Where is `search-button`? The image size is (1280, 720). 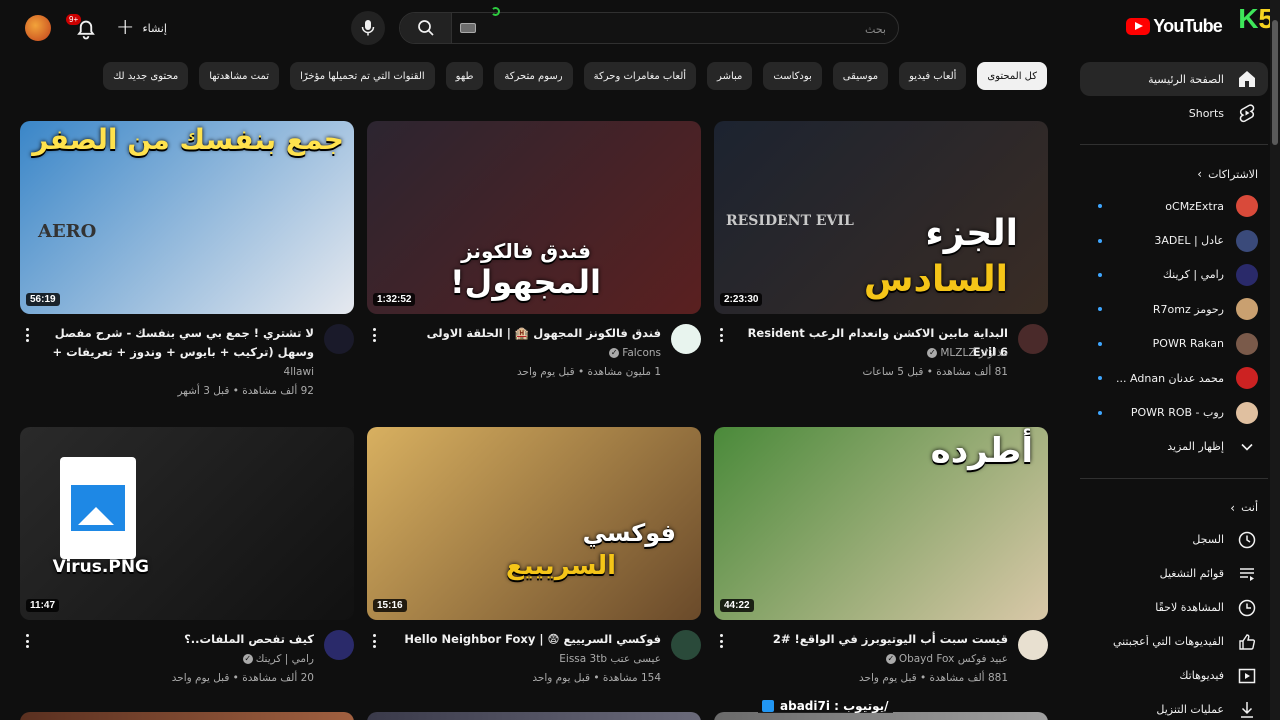 search-button is located at coordinates (426, 28).